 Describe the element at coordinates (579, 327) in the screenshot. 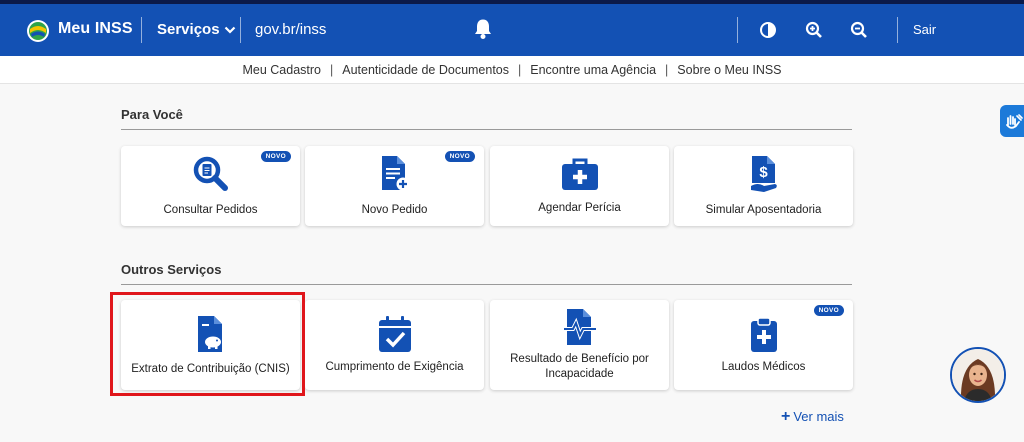

I see `health-document-icon` at that location.